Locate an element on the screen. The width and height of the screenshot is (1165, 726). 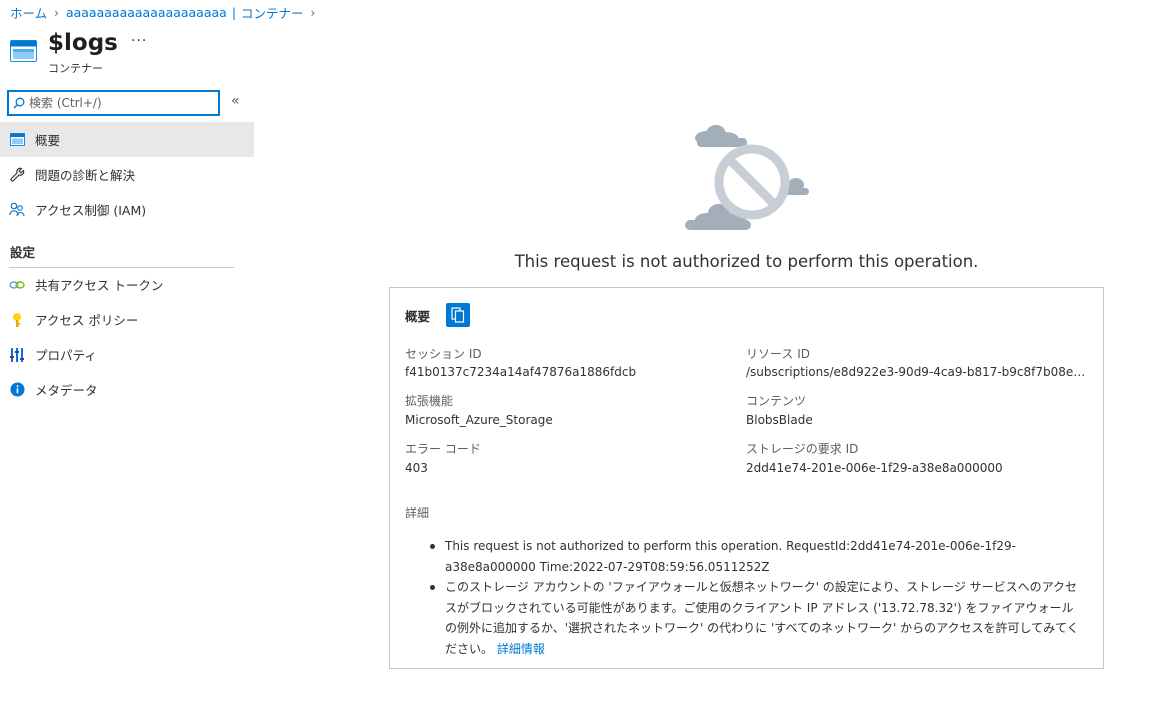
sidebar-item-label: メタデータ is located at coordinates (66, 390).